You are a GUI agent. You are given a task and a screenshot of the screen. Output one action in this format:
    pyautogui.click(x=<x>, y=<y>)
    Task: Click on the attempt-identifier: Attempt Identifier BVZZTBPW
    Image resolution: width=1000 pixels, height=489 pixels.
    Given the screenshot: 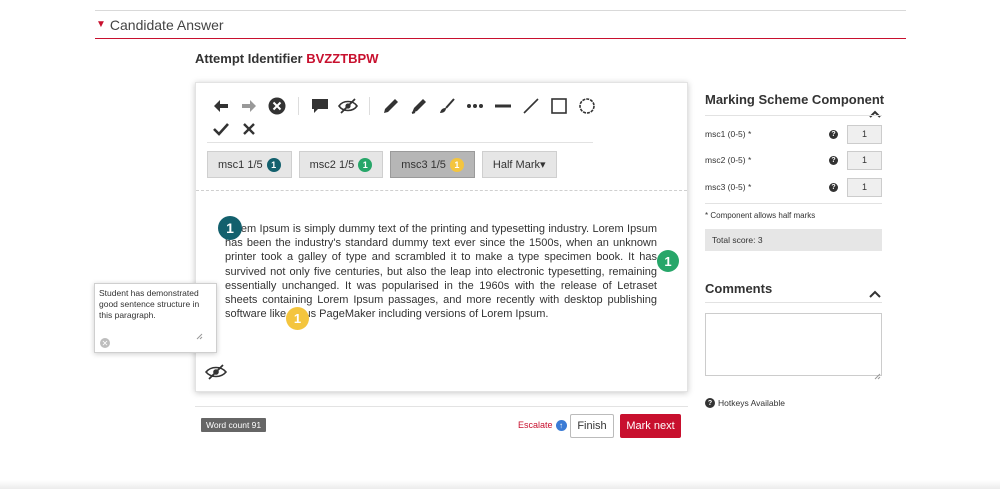 What is the action you would take?
    pyautogui.click(x=286, y=58)
    